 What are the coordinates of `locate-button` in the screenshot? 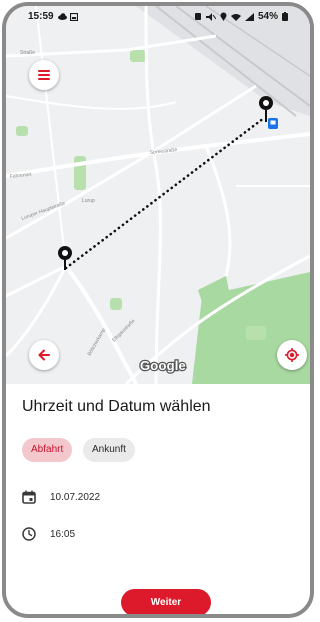 It's located at (292, 355).